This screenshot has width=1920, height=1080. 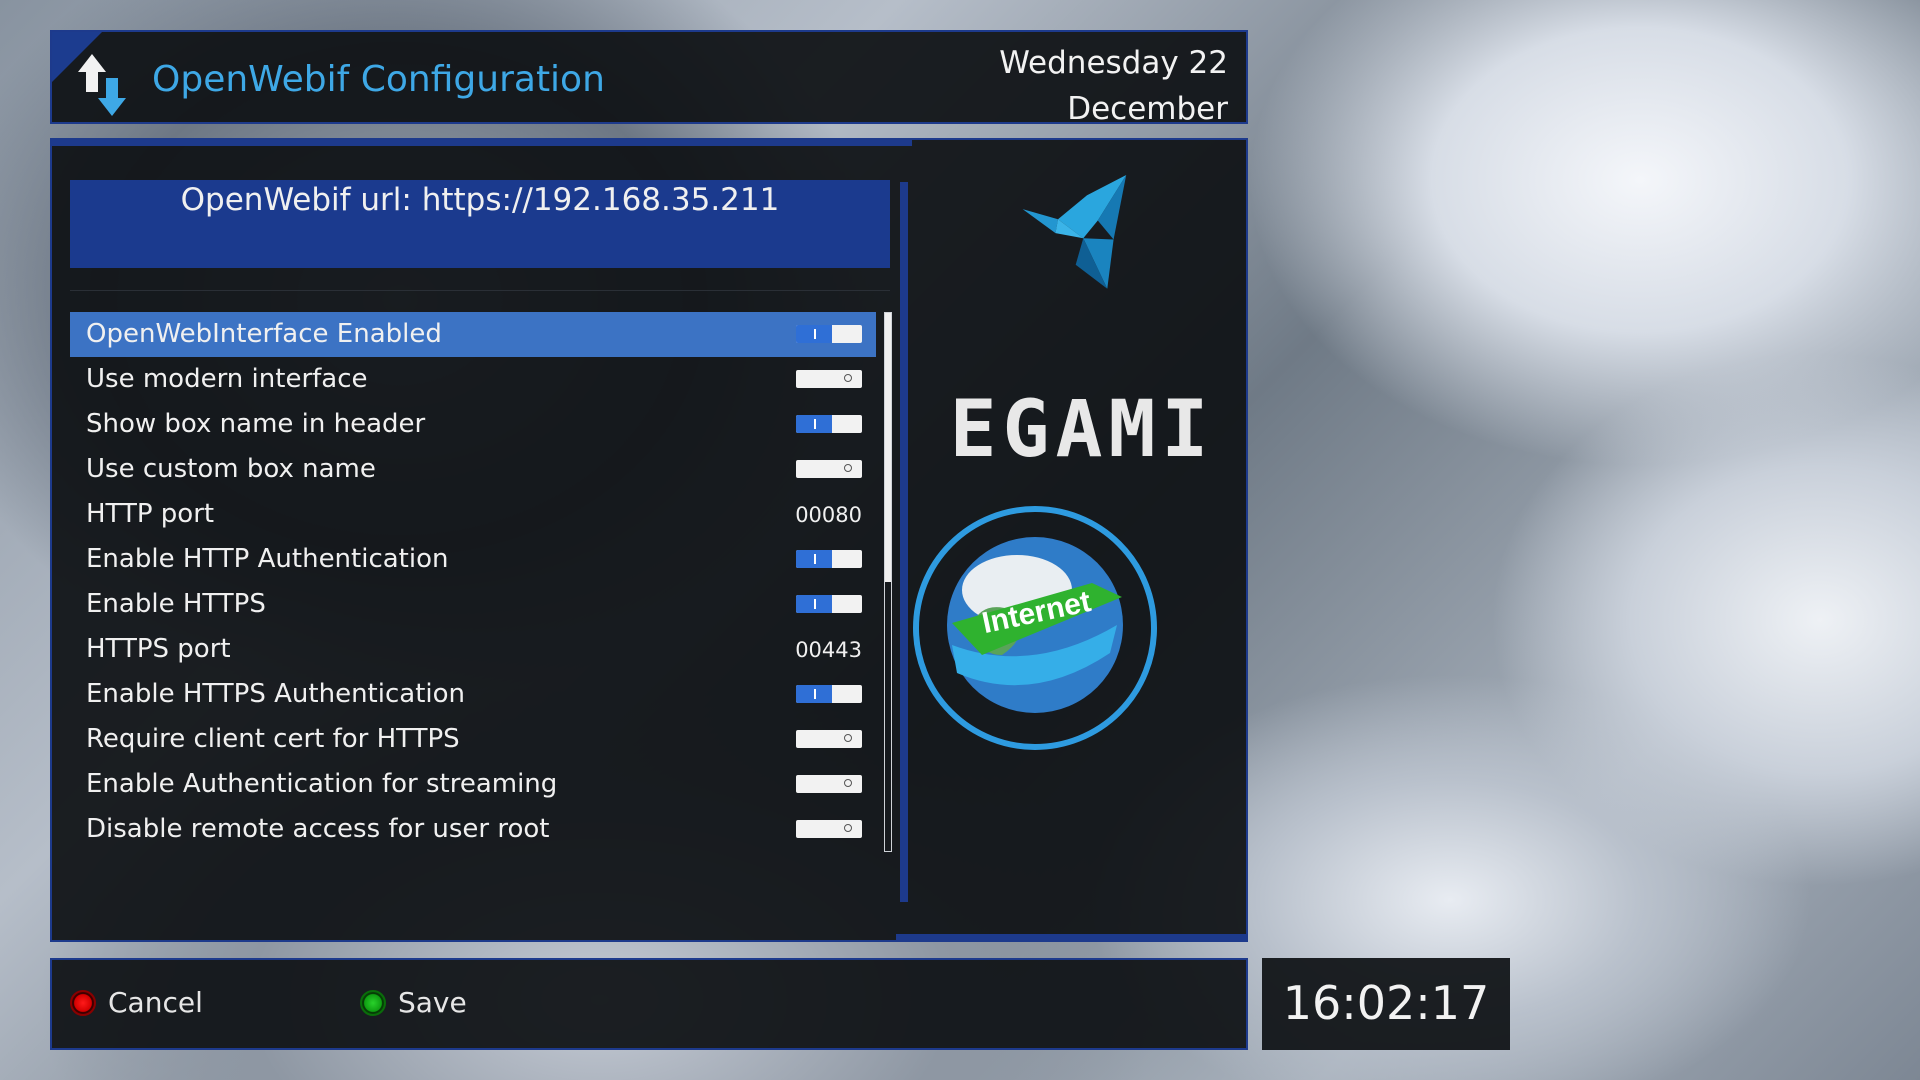 What do you see at coordinates (432, 1002) in the screenshot?
I see `save-label: Save` at bounding box center [432, 1002].